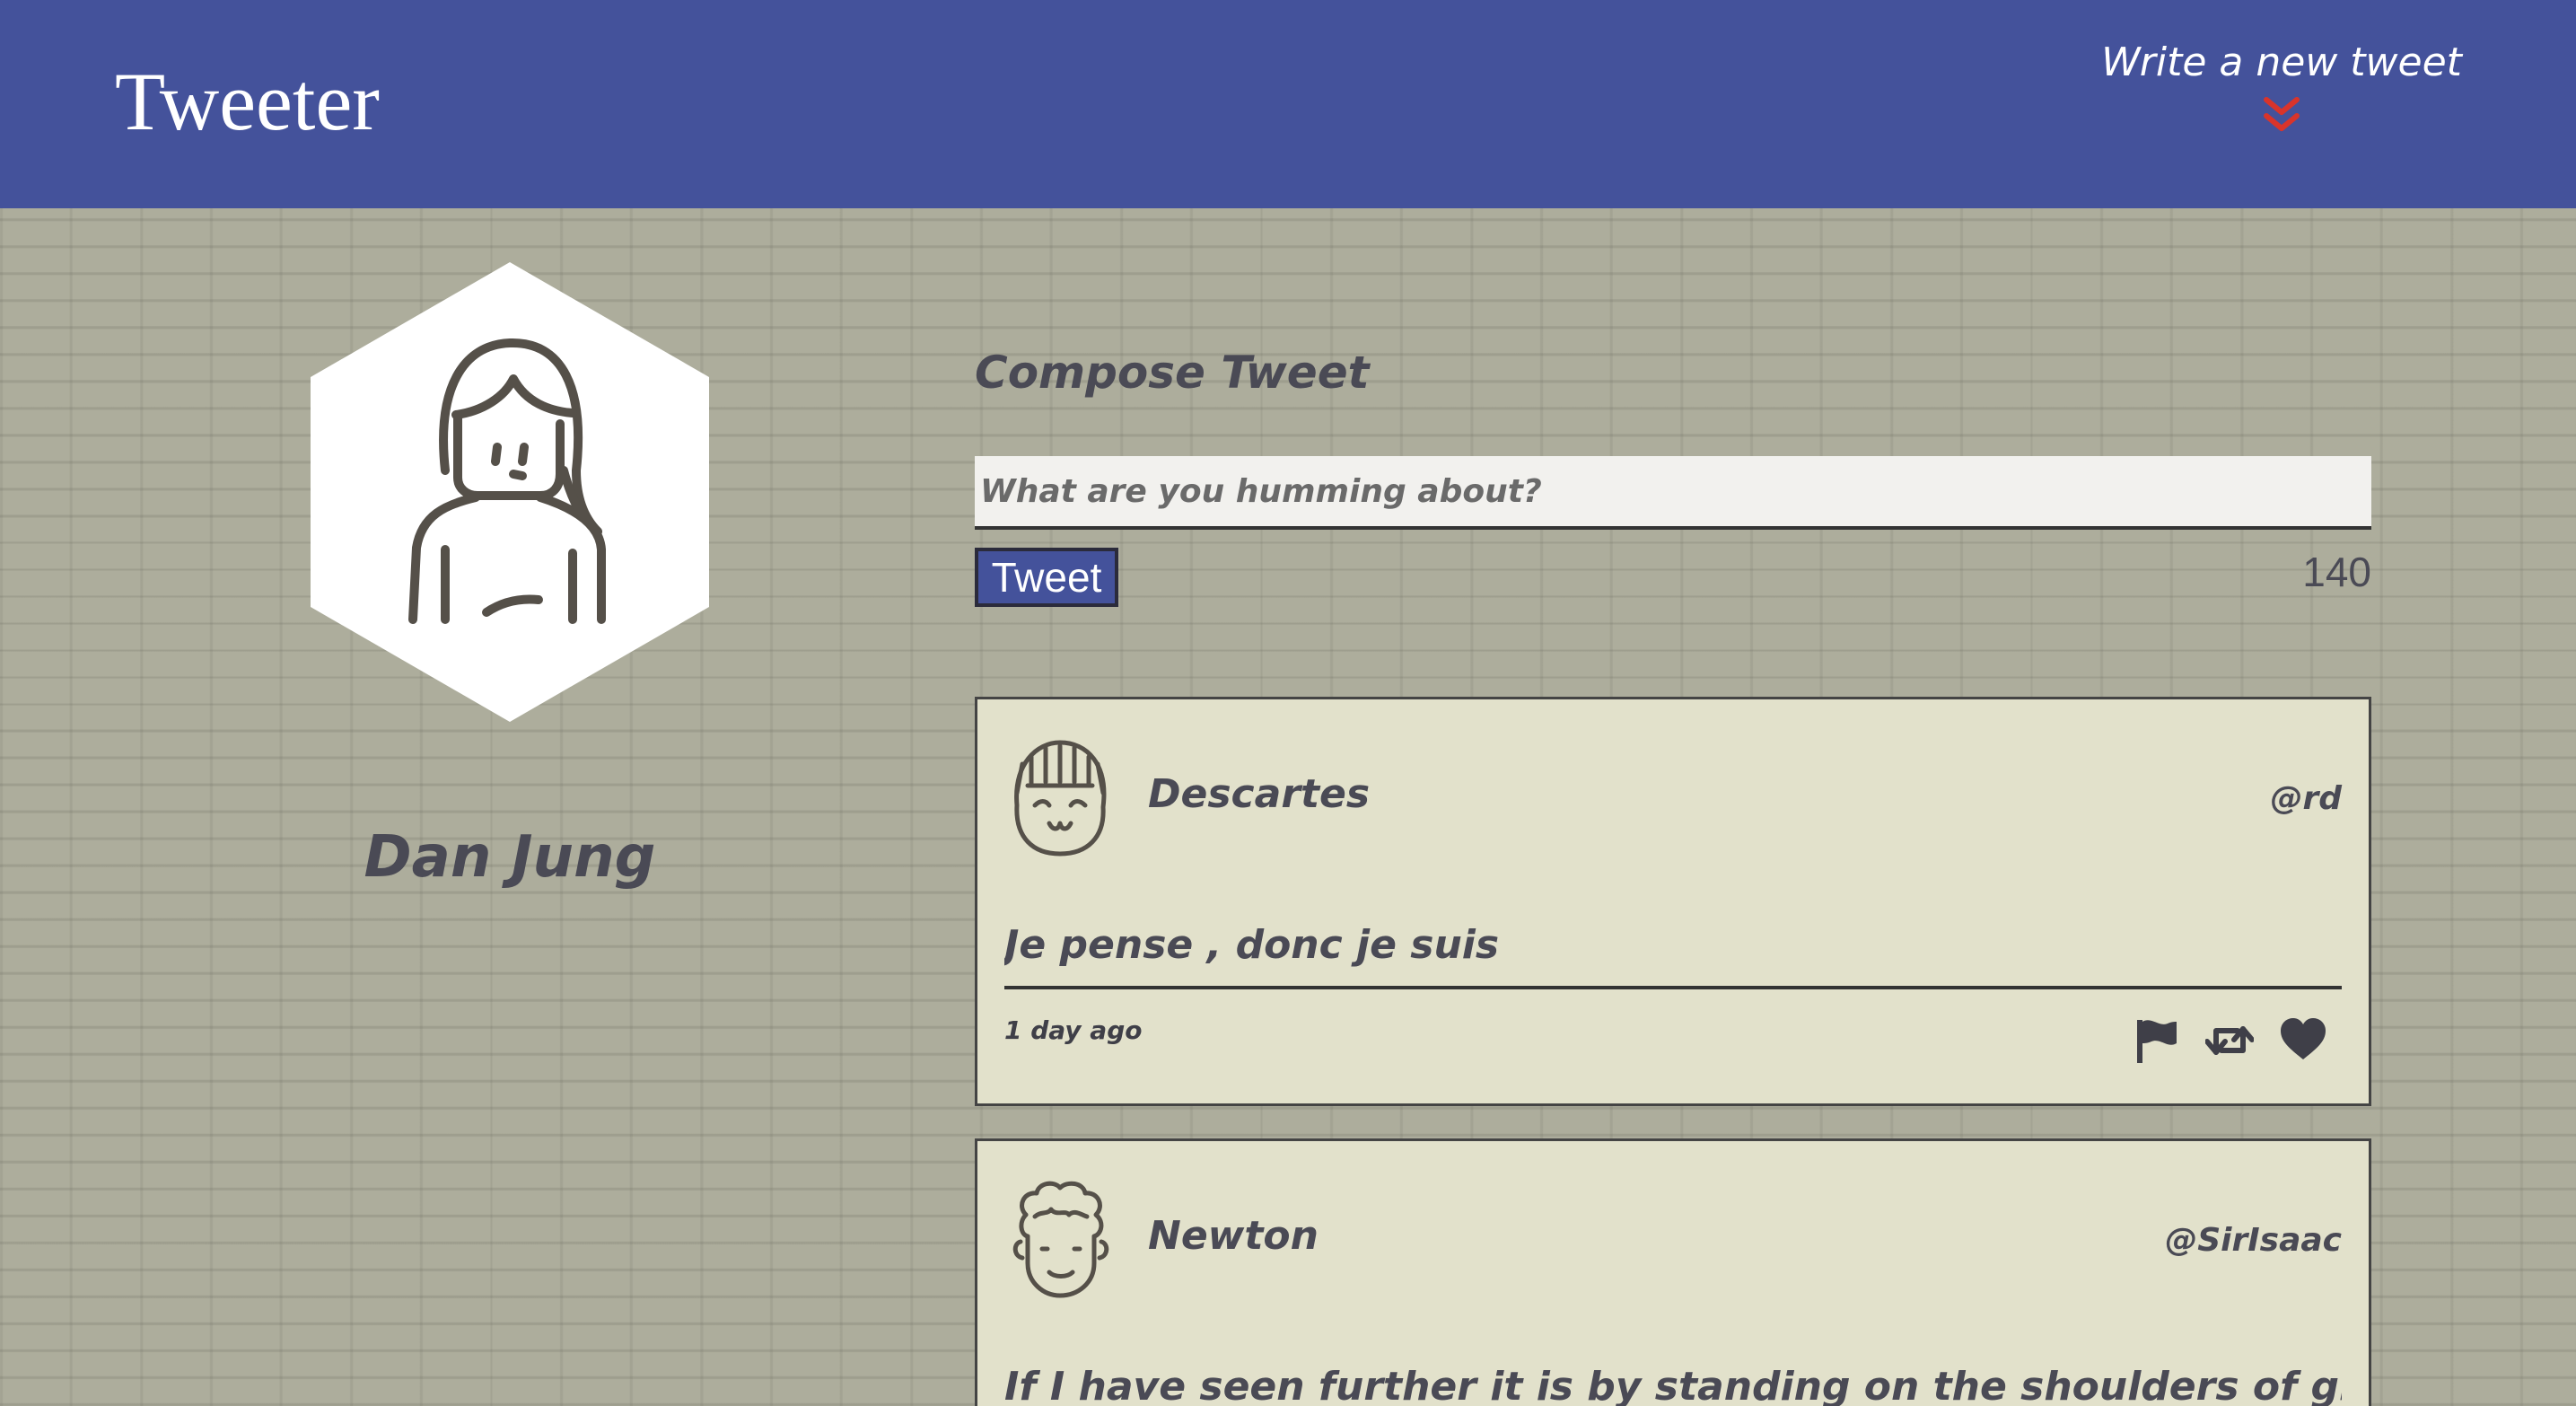 The width and height of the screenshot is (2576, 1406). Describe the element at coordinates (2306, 798) in the screenshot. I see `tweet-handle: @rd` at that location.